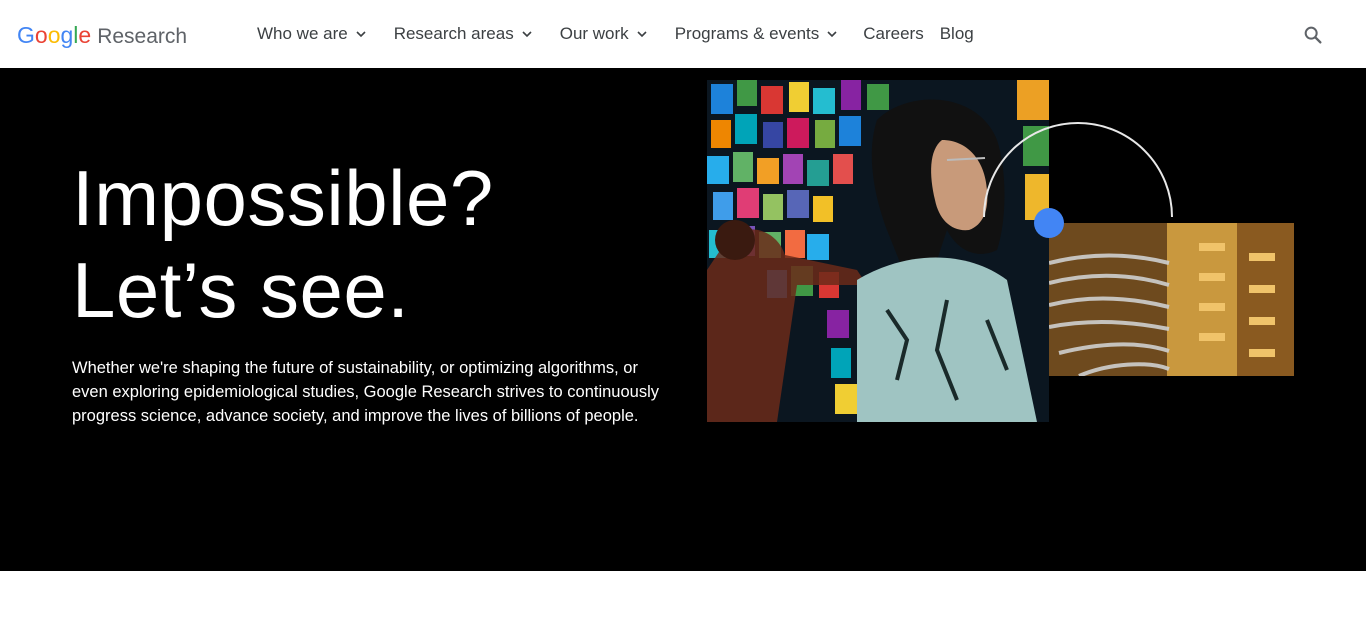 This screenshot has width=1366, height=629. Describe the element at coordinates (67, 35) in the screenshot. I see `logo-letter: g` at that location.